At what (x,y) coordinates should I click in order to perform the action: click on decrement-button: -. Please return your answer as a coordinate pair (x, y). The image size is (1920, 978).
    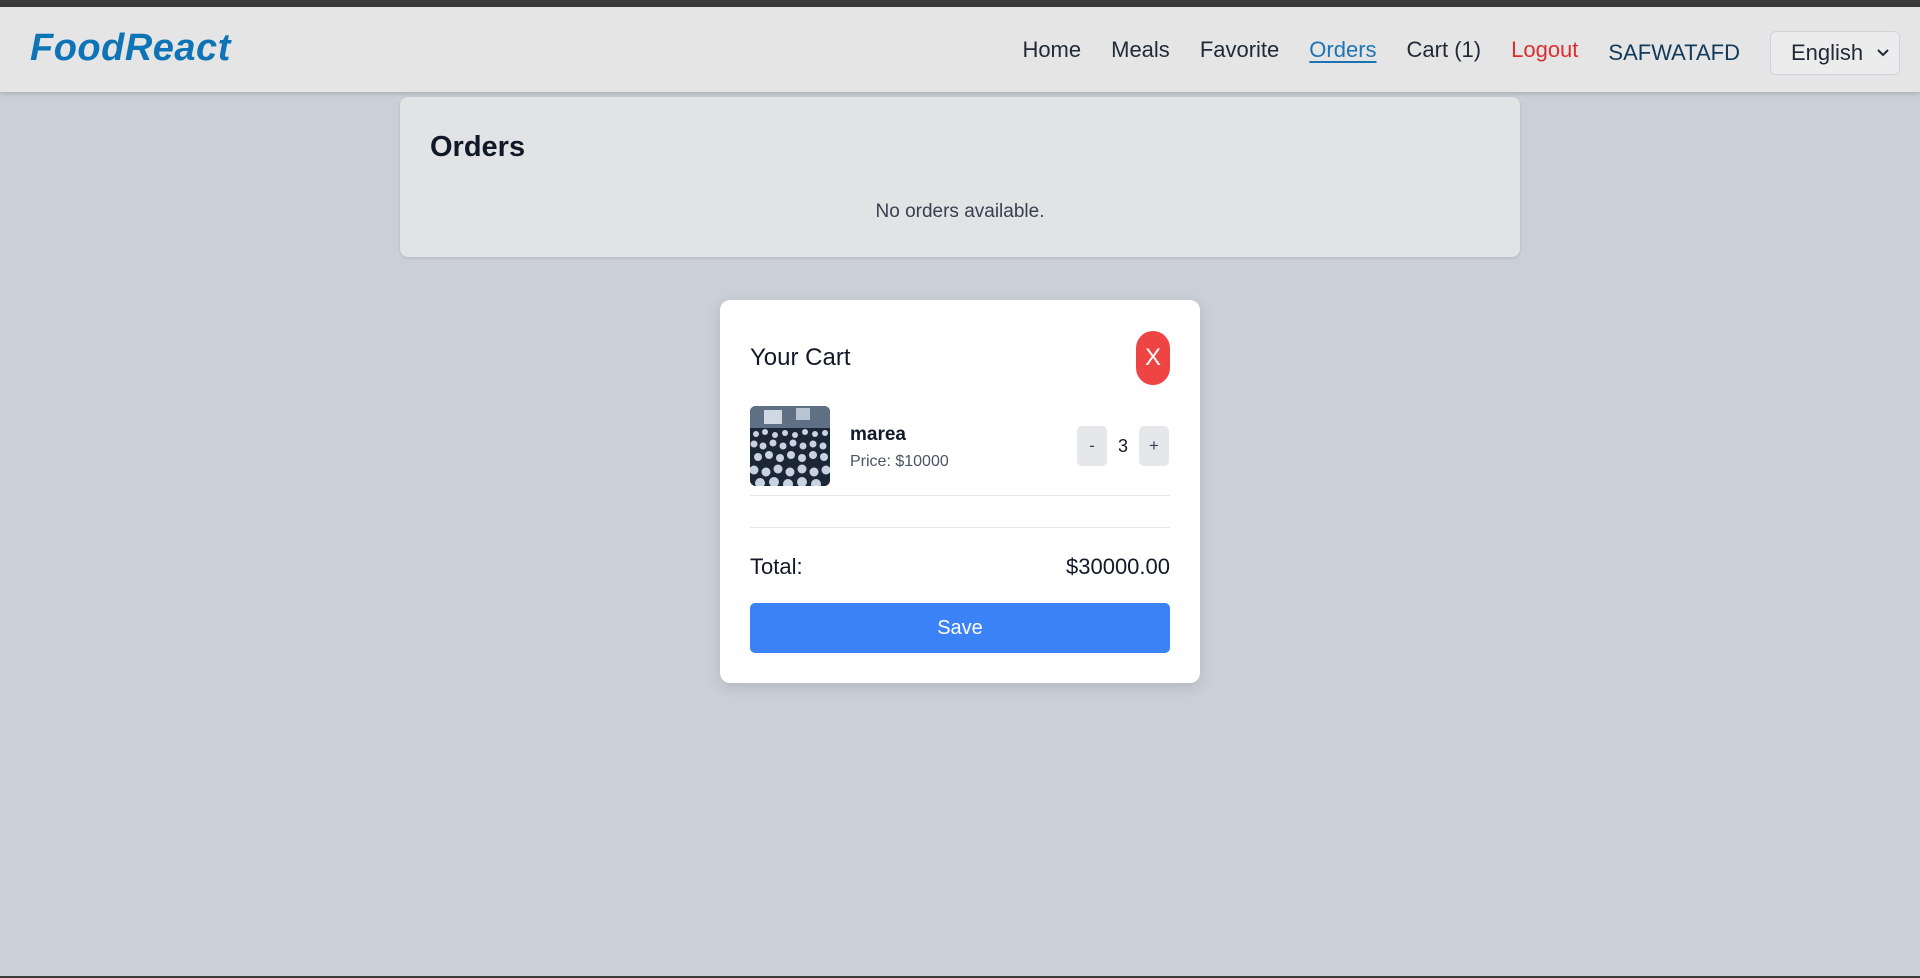
    Looking at the image, I should click on (1092, 446).